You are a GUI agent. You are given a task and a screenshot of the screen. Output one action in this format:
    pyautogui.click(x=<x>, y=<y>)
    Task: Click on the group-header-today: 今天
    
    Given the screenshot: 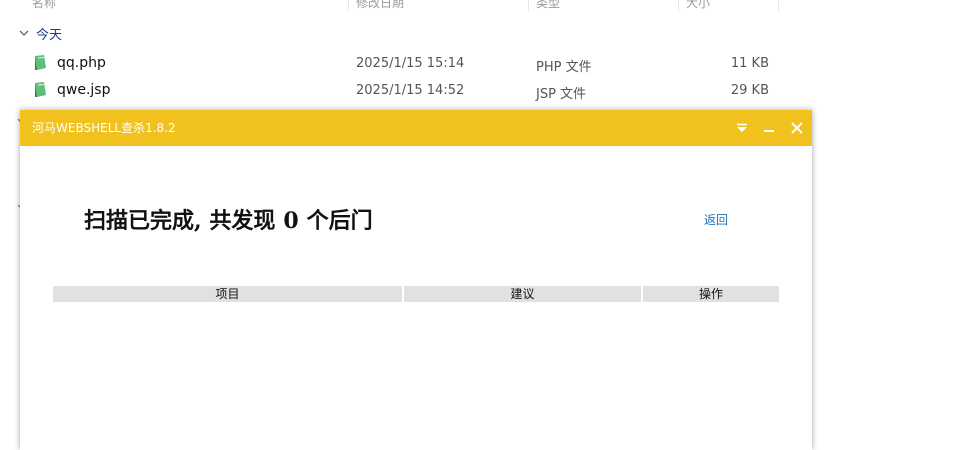 What is the action you would take?
    pyautogui.click(x=40, y=33)
    